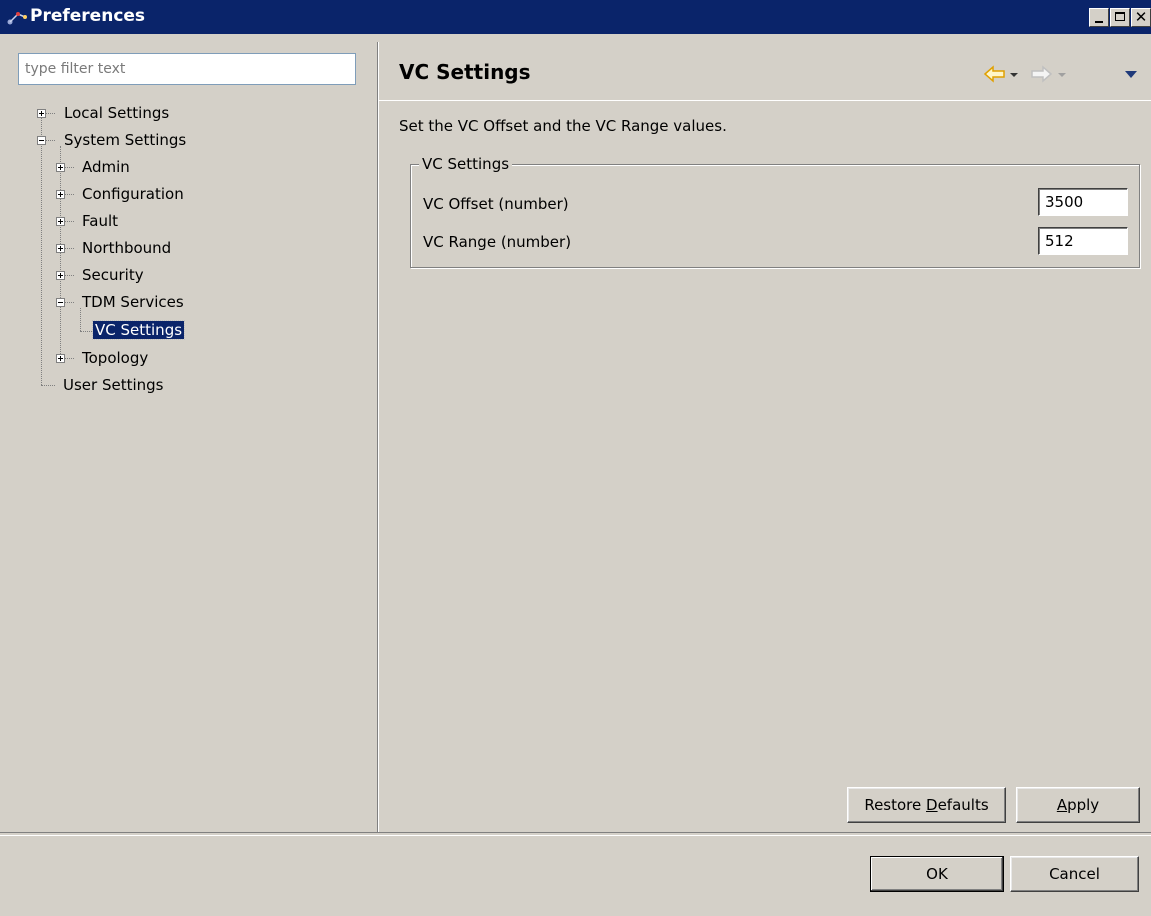 This screenshot has width=1151, height=916. I want to click on ok-button: OK, so click(937, 874).